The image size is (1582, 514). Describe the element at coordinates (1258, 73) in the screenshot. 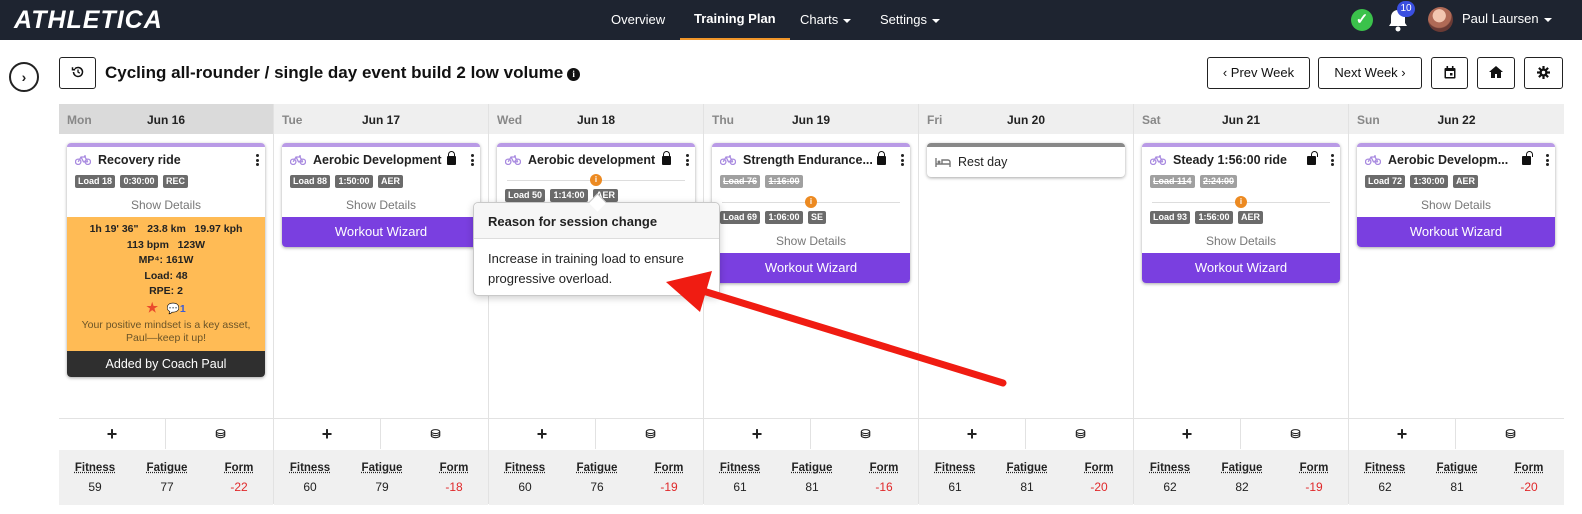

I see `prev-week-button: ‹ Prev Week` at that location.